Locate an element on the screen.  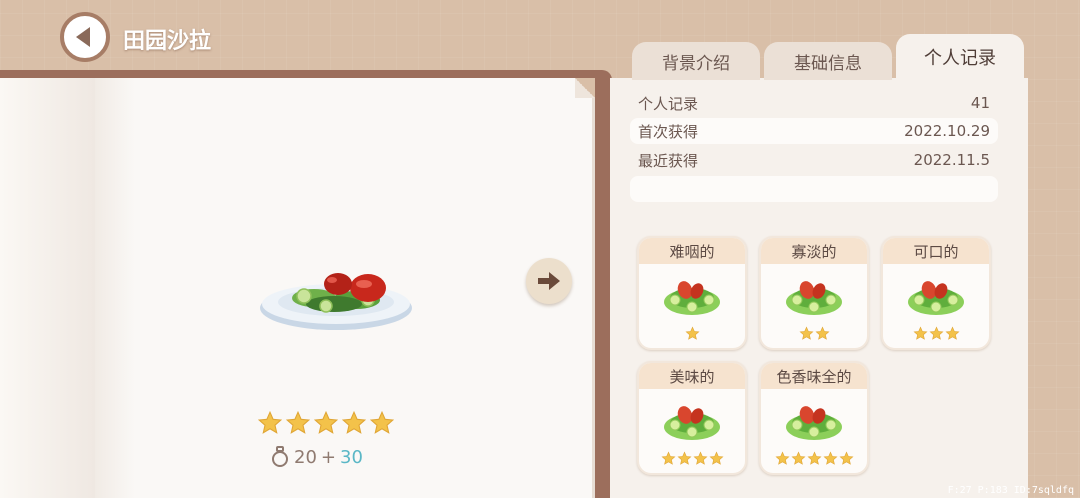
record-value: 41 is located at coordinates (980, 103).